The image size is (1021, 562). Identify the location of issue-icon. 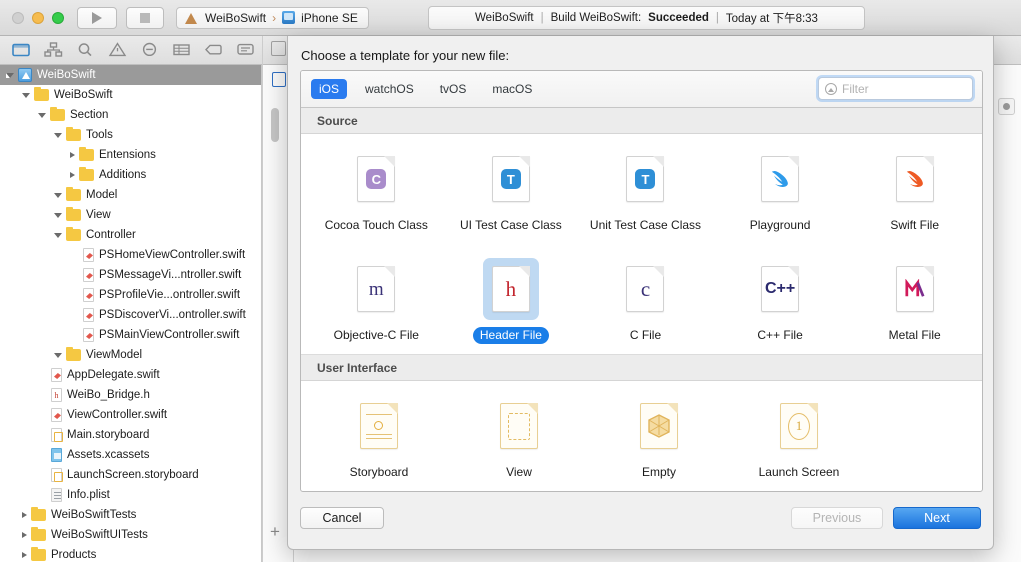
(149, 50).